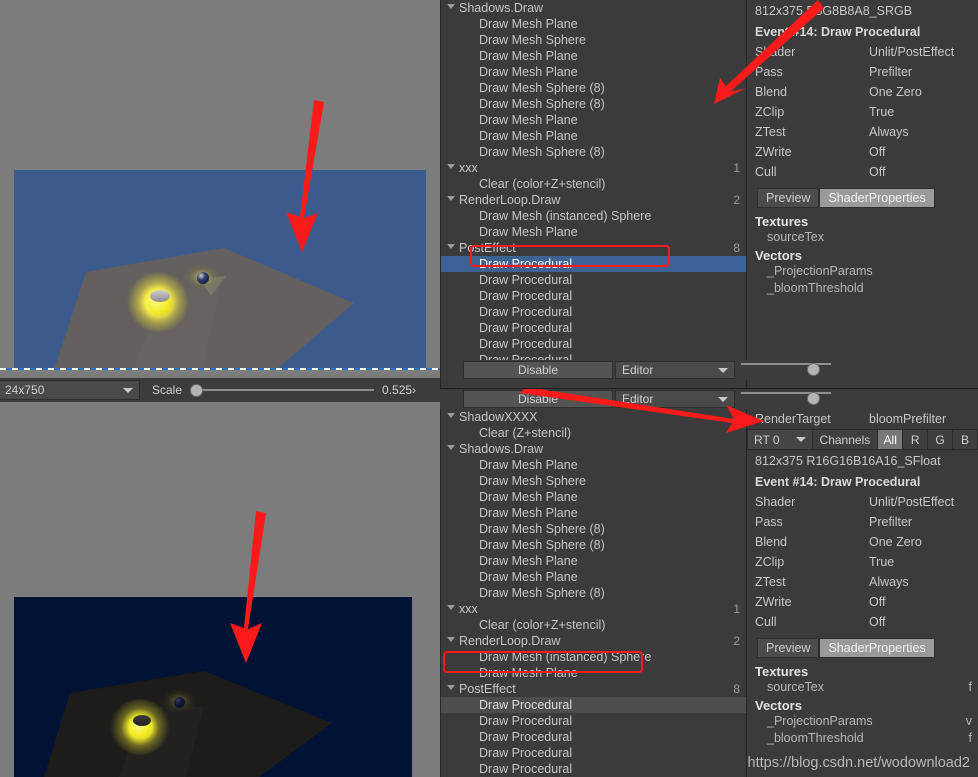  Describe the element at coordinates (891, 439) in the screenshot. I see `channel-button-all: All` at that location.